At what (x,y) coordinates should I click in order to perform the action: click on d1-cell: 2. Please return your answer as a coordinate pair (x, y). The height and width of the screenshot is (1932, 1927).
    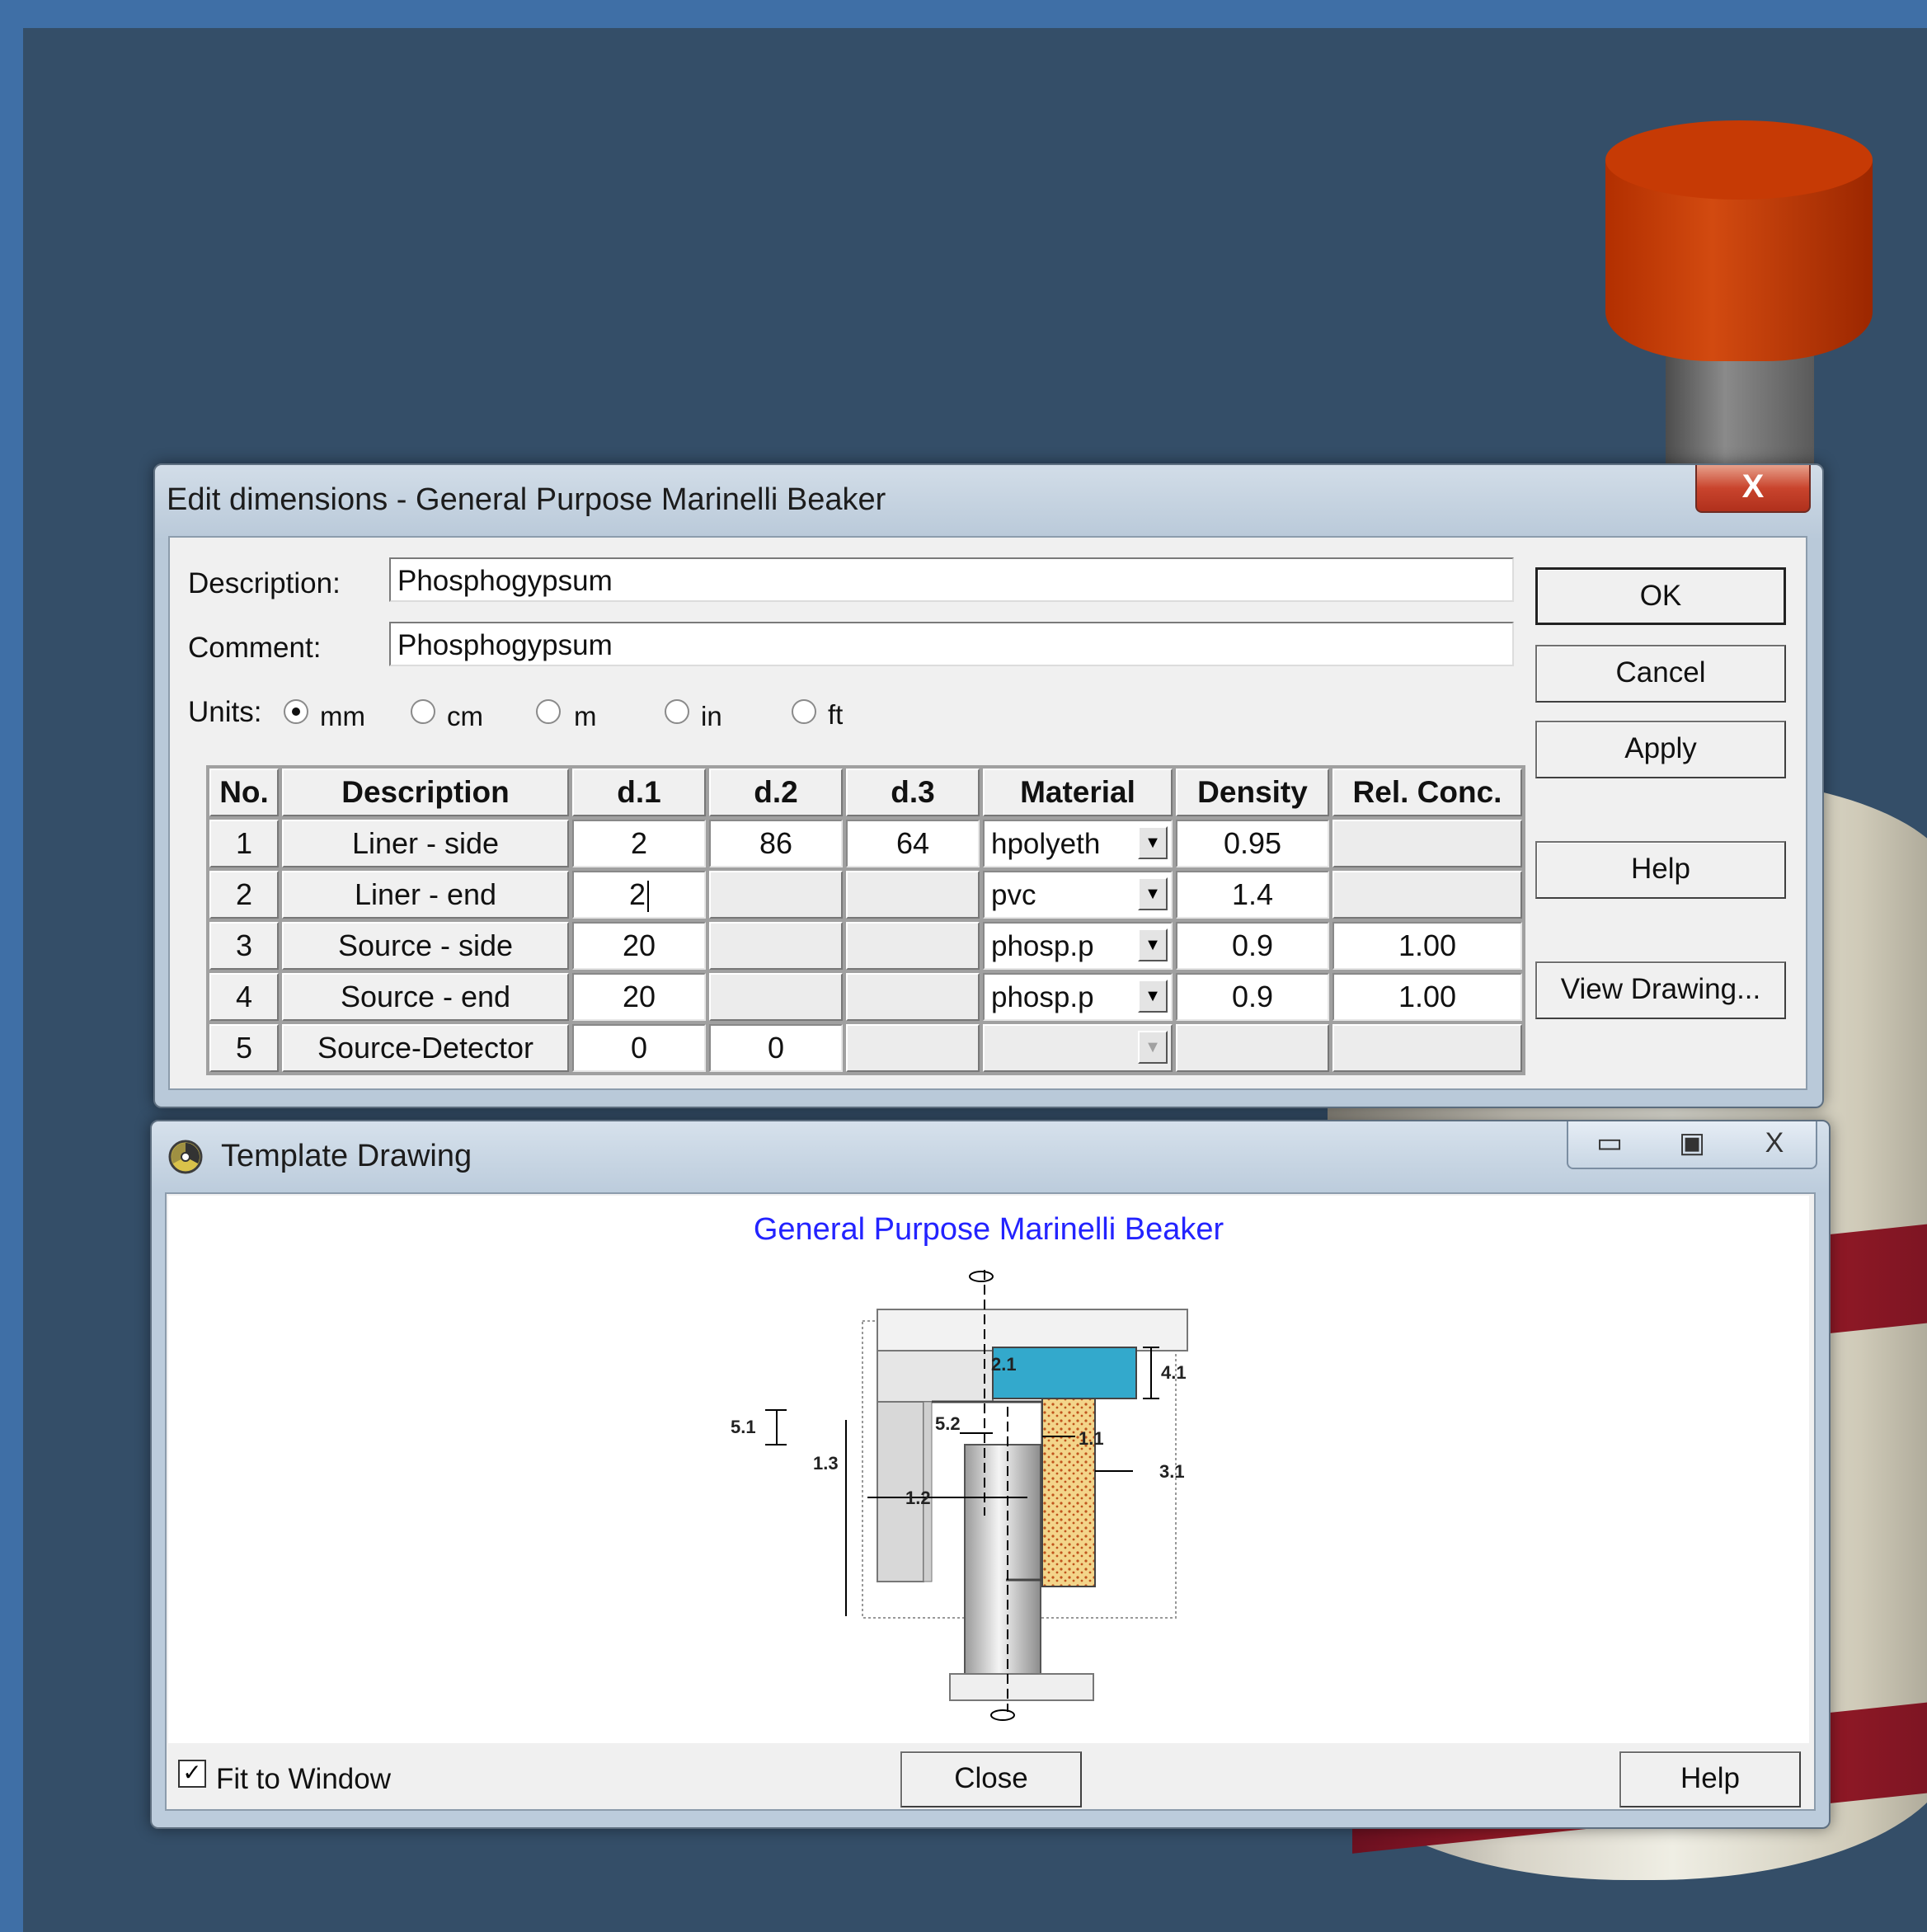
    Looking at the image, I should click on (639, 843).